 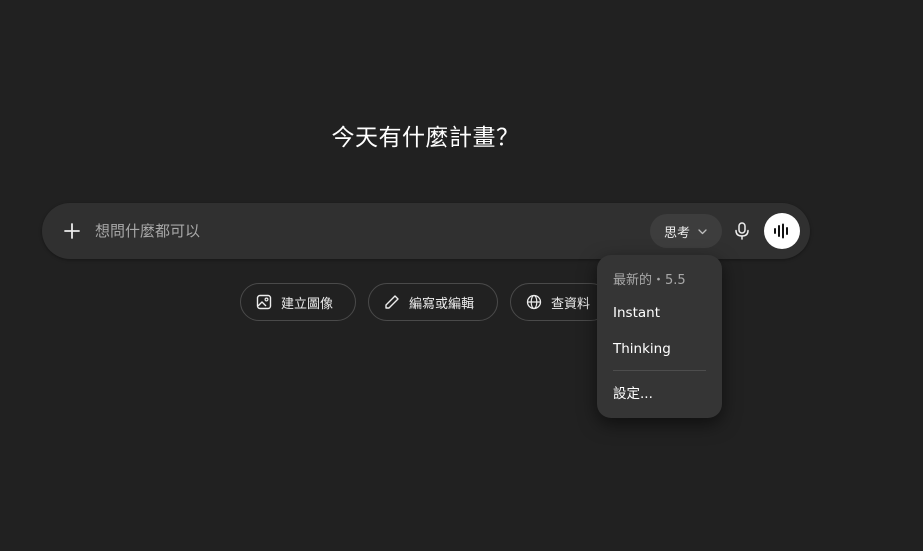 What do you see at coordinates (676, 233) in the screenshot?
I see `model-mode-label: 思考` at bounding box center [676, 233].